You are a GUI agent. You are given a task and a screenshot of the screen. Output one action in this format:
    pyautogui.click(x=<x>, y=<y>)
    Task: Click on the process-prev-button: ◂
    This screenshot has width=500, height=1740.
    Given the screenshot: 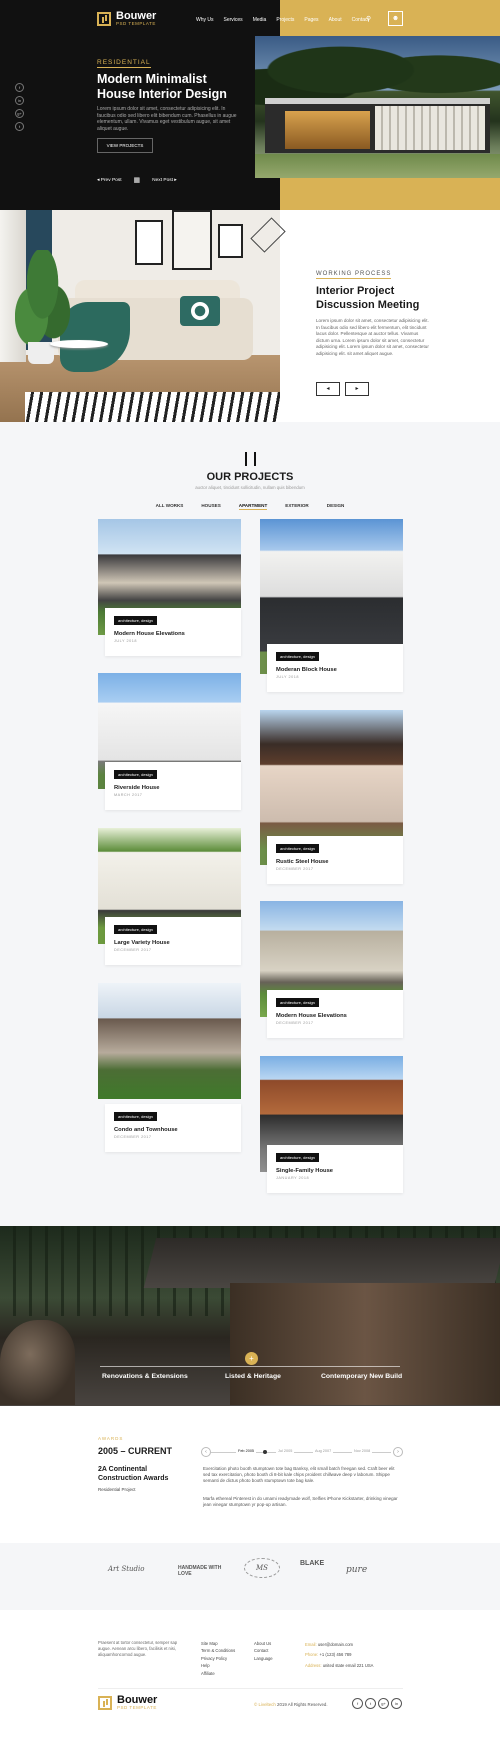 What is the action you would take?
    pyautogui.click(x=328, y=389)
    